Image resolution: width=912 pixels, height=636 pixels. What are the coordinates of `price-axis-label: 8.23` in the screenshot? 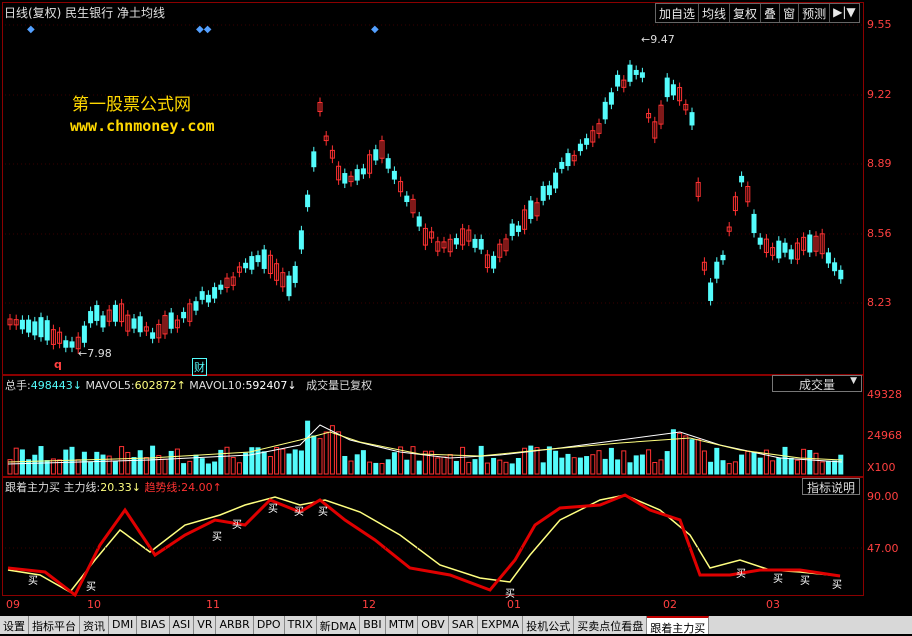 It's located at (879, 302).